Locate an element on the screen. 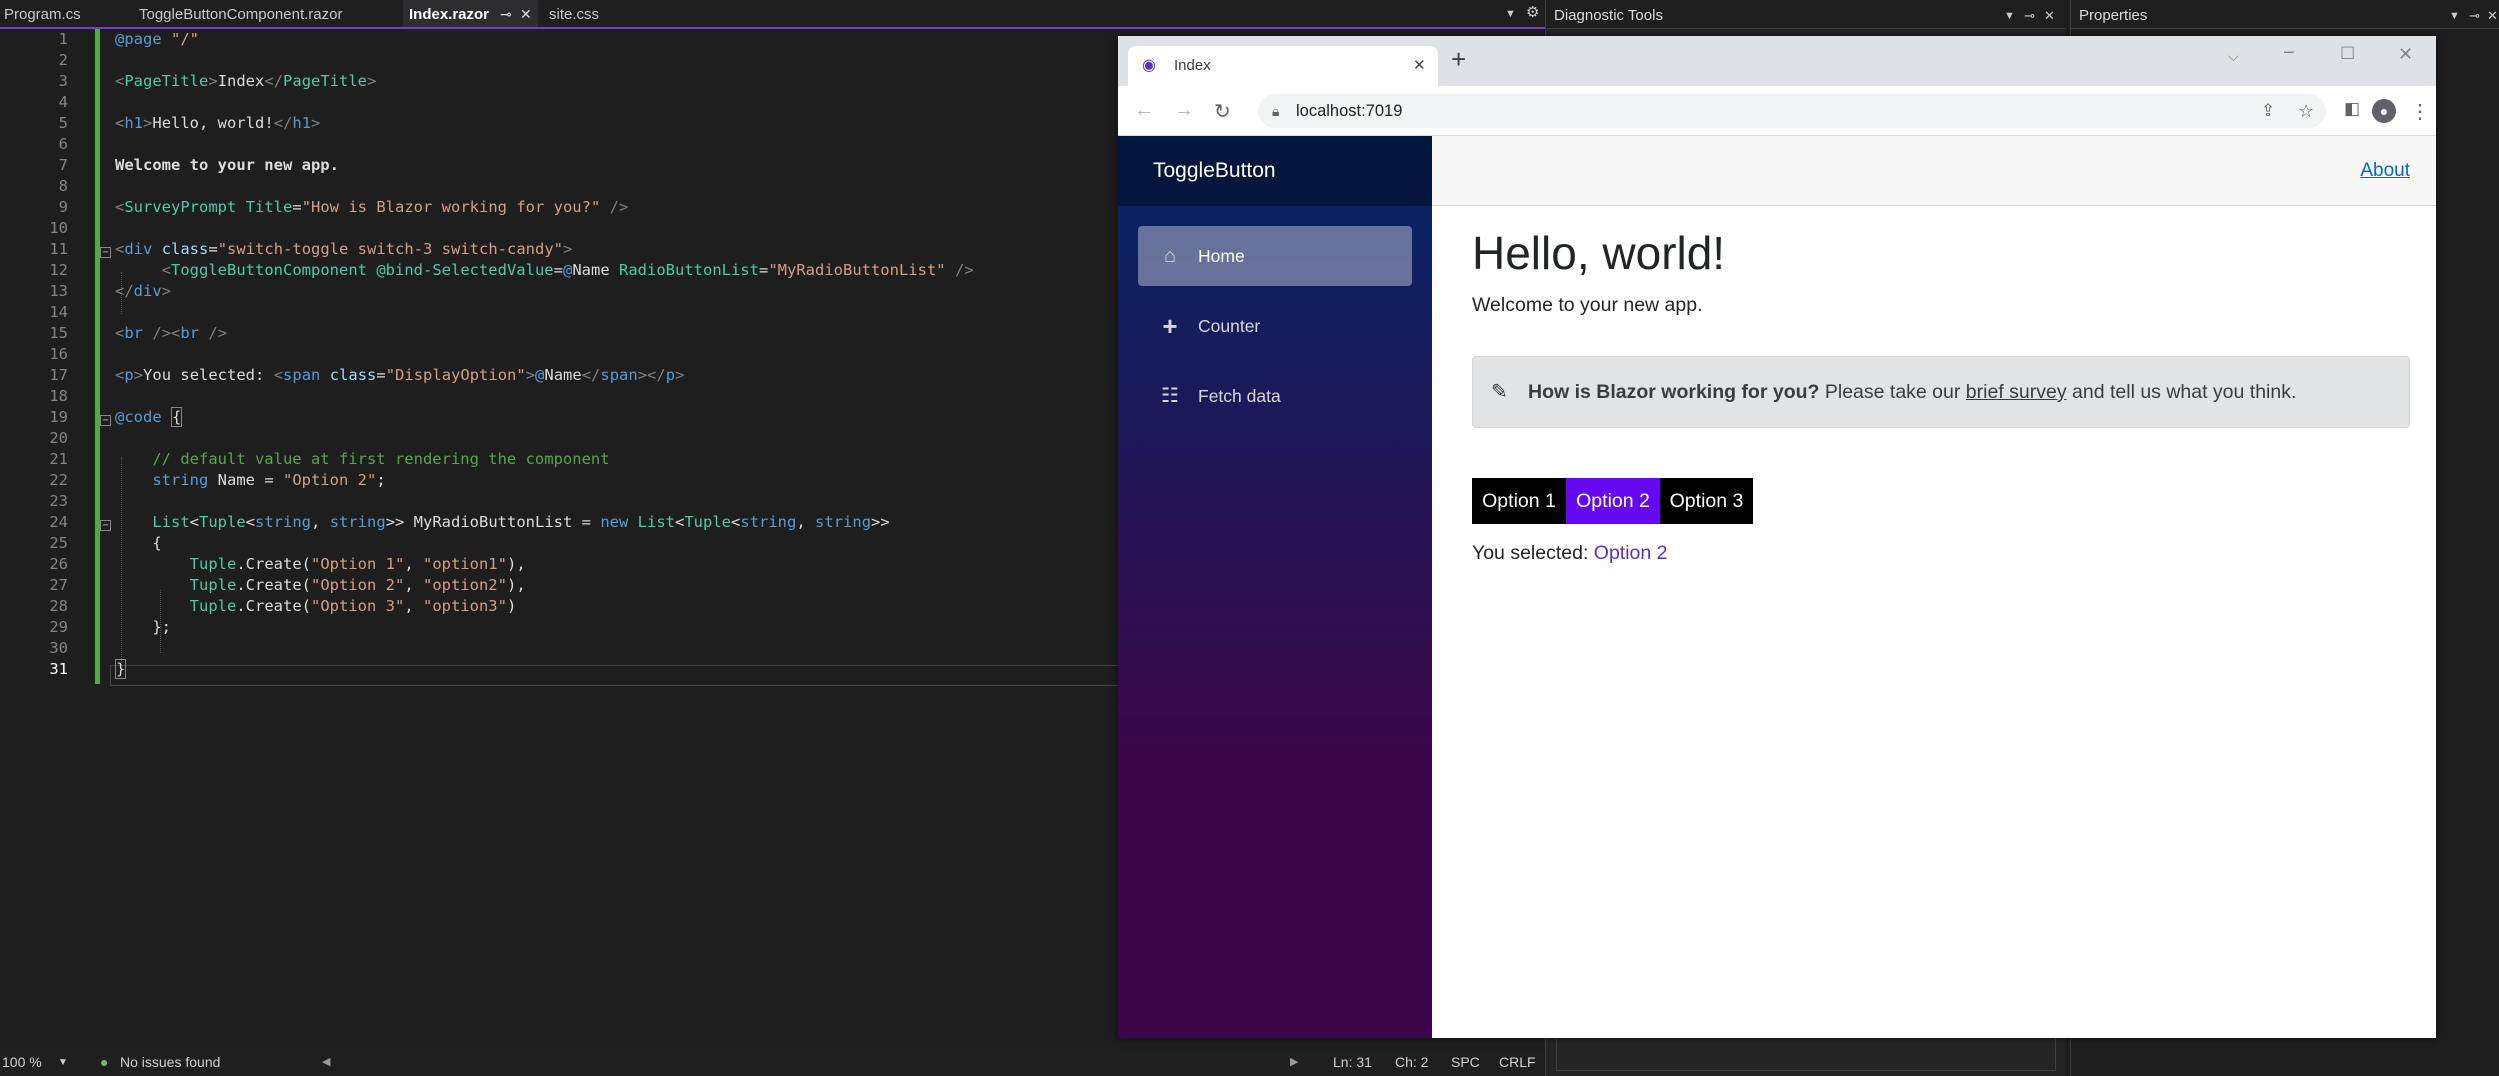  chevron-down-icon: ⌵ is located at coordinates (2233, 56).